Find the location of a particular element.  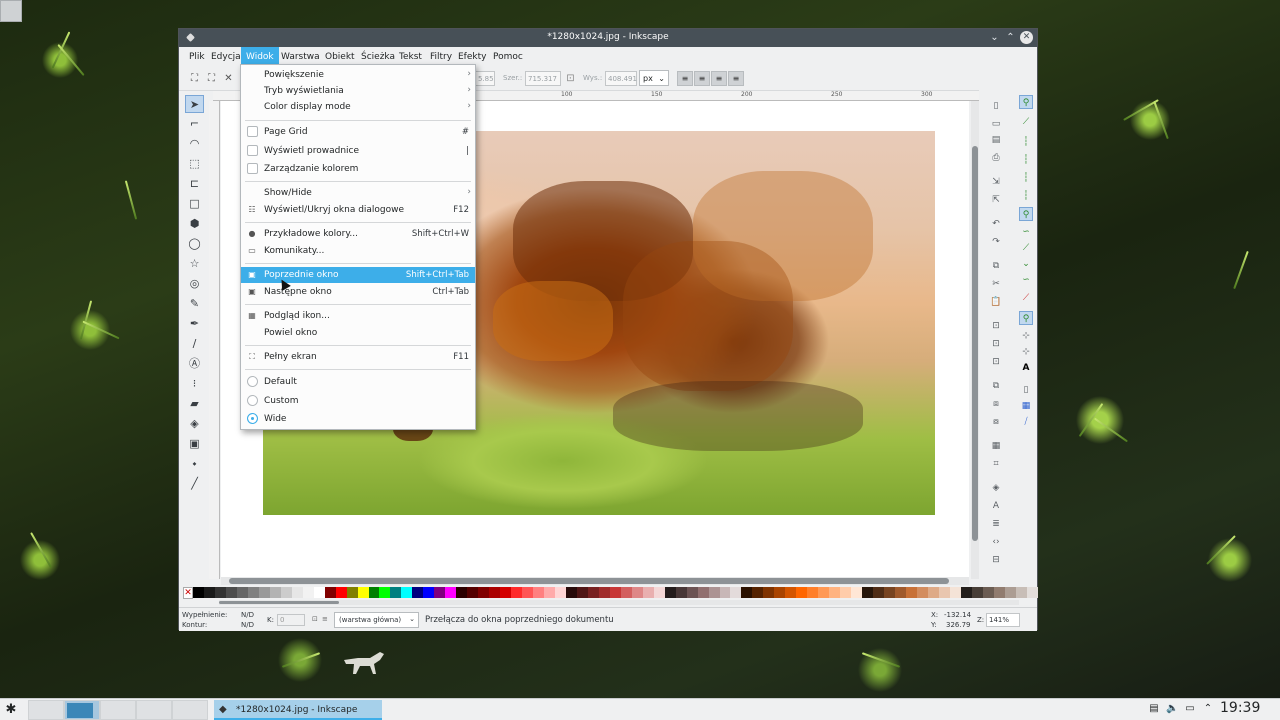

snap-grid-icon: ▦ is located at coordinates (1026, 406).